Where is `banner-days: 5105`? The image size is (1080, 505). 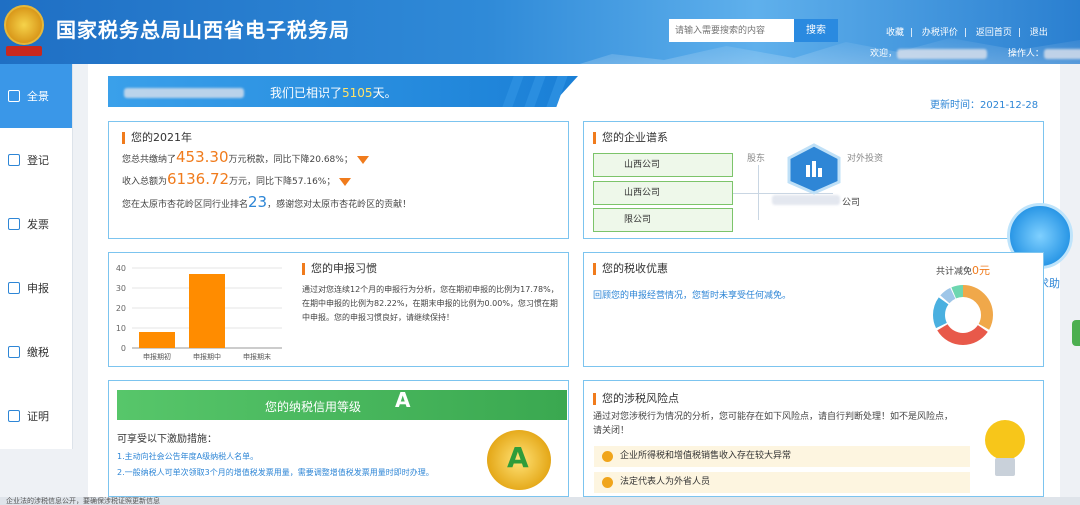
banner-days: 5105 is located at coordinates (357, 93).